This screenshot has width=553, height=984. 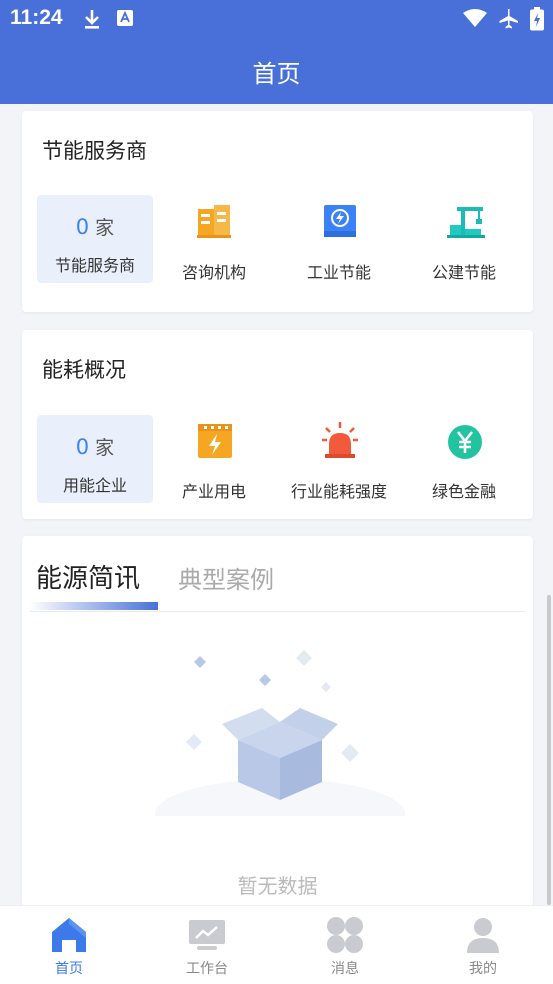 I want to click on public-building-crane-icon, so click(x=466, y=222).